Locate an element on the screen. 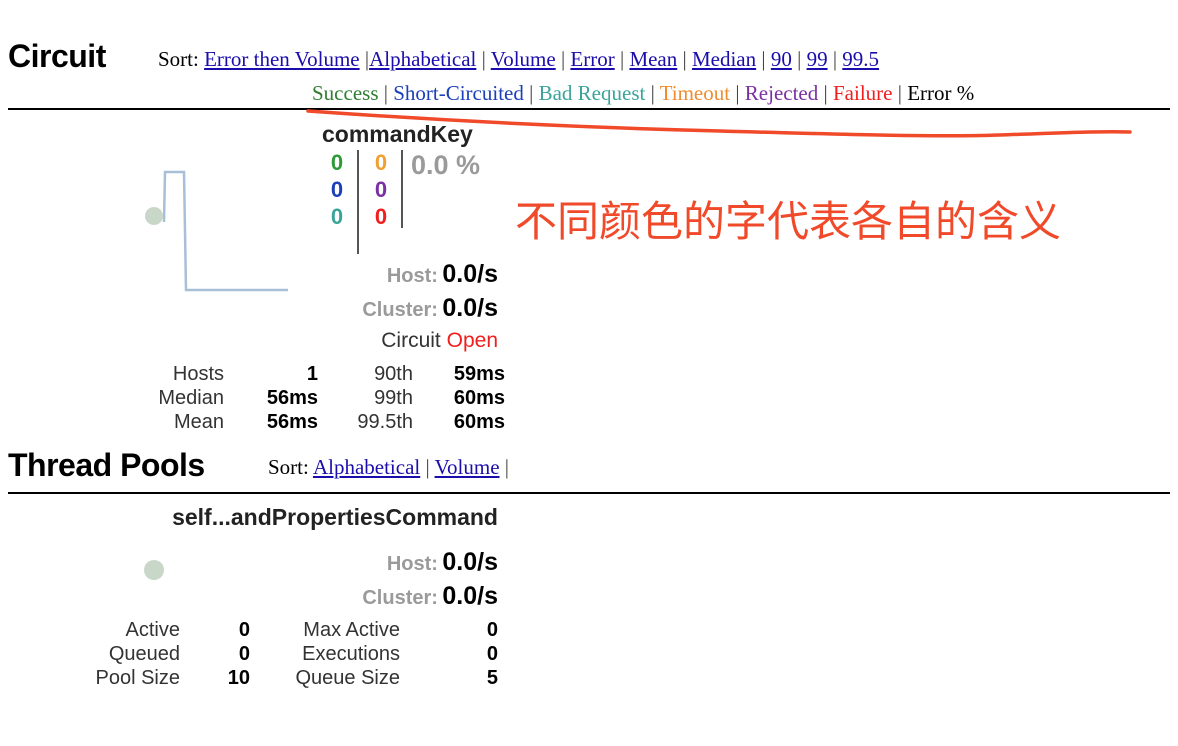 The height and width of the screenshot is (746, 1178). queued-label: Queued is located at coordinates (144, 654).